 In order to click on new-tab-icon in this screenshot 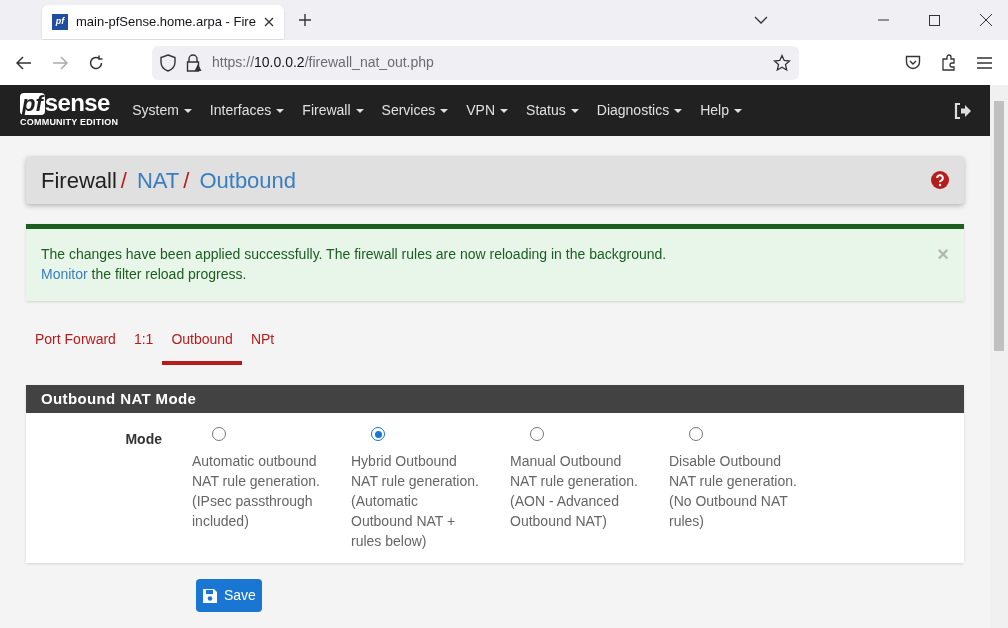, I will do `click(304, 20)`.